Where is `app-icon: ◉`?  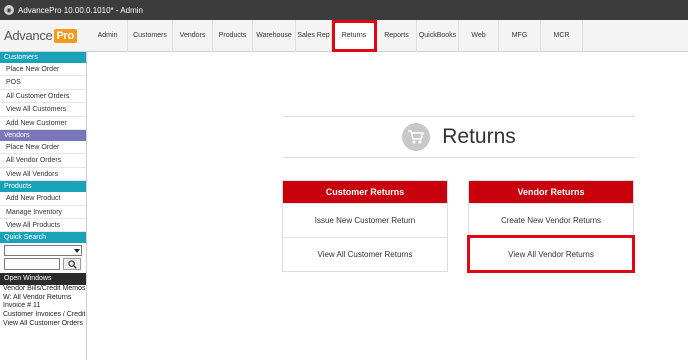 app-icon: ◉ is located at coordinates (9, 10).